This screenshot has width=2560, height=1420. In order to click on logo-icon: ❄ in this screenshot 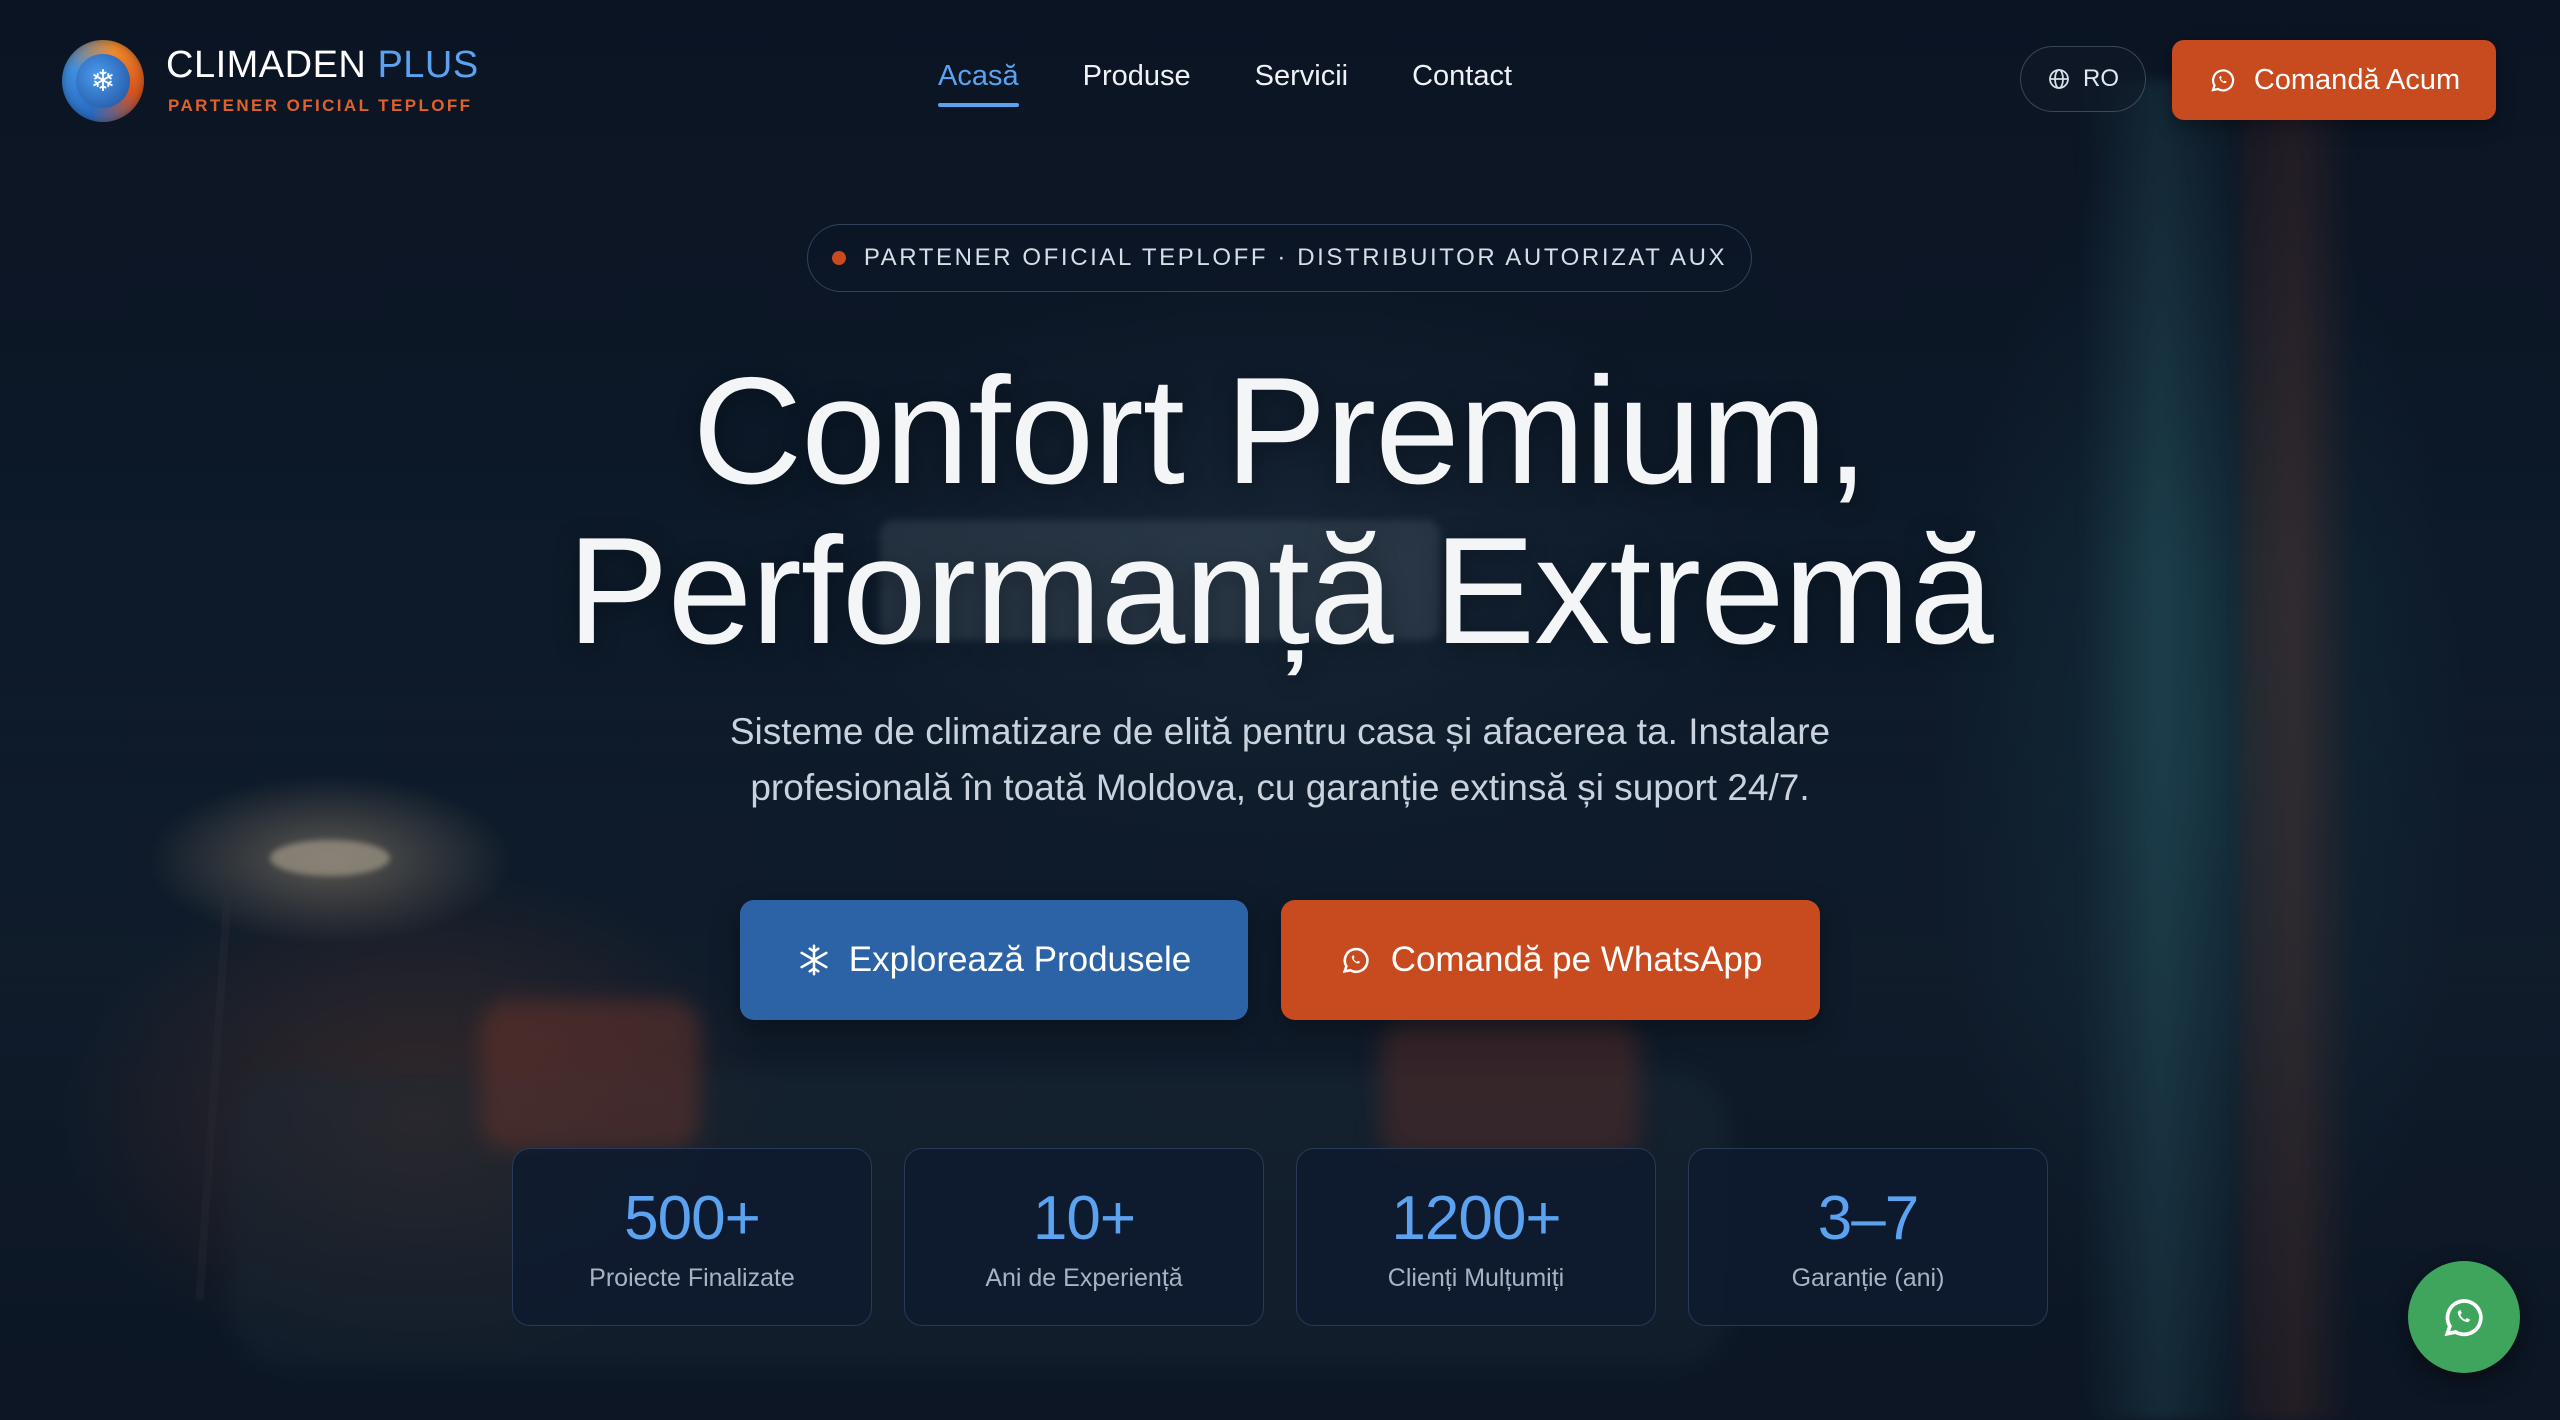, I will do `click(103, 81)`.